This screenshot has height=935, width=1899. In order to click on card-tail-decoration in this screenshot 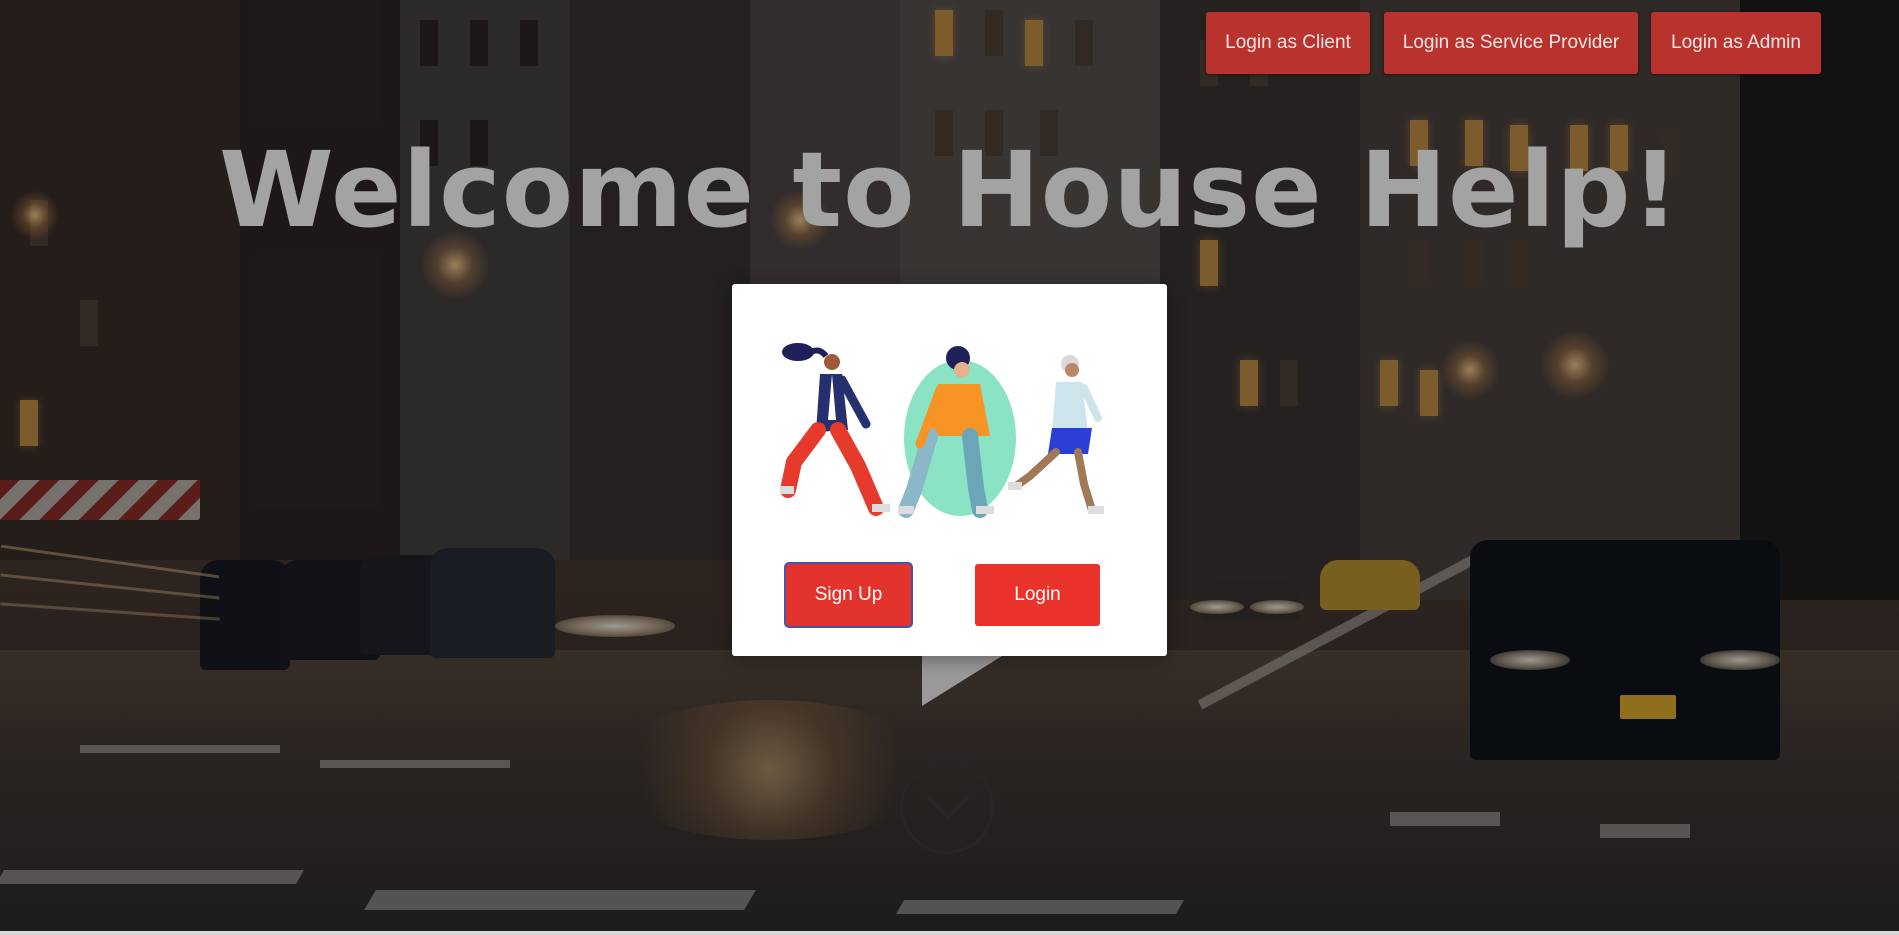, I will do `click(962, 681)`.